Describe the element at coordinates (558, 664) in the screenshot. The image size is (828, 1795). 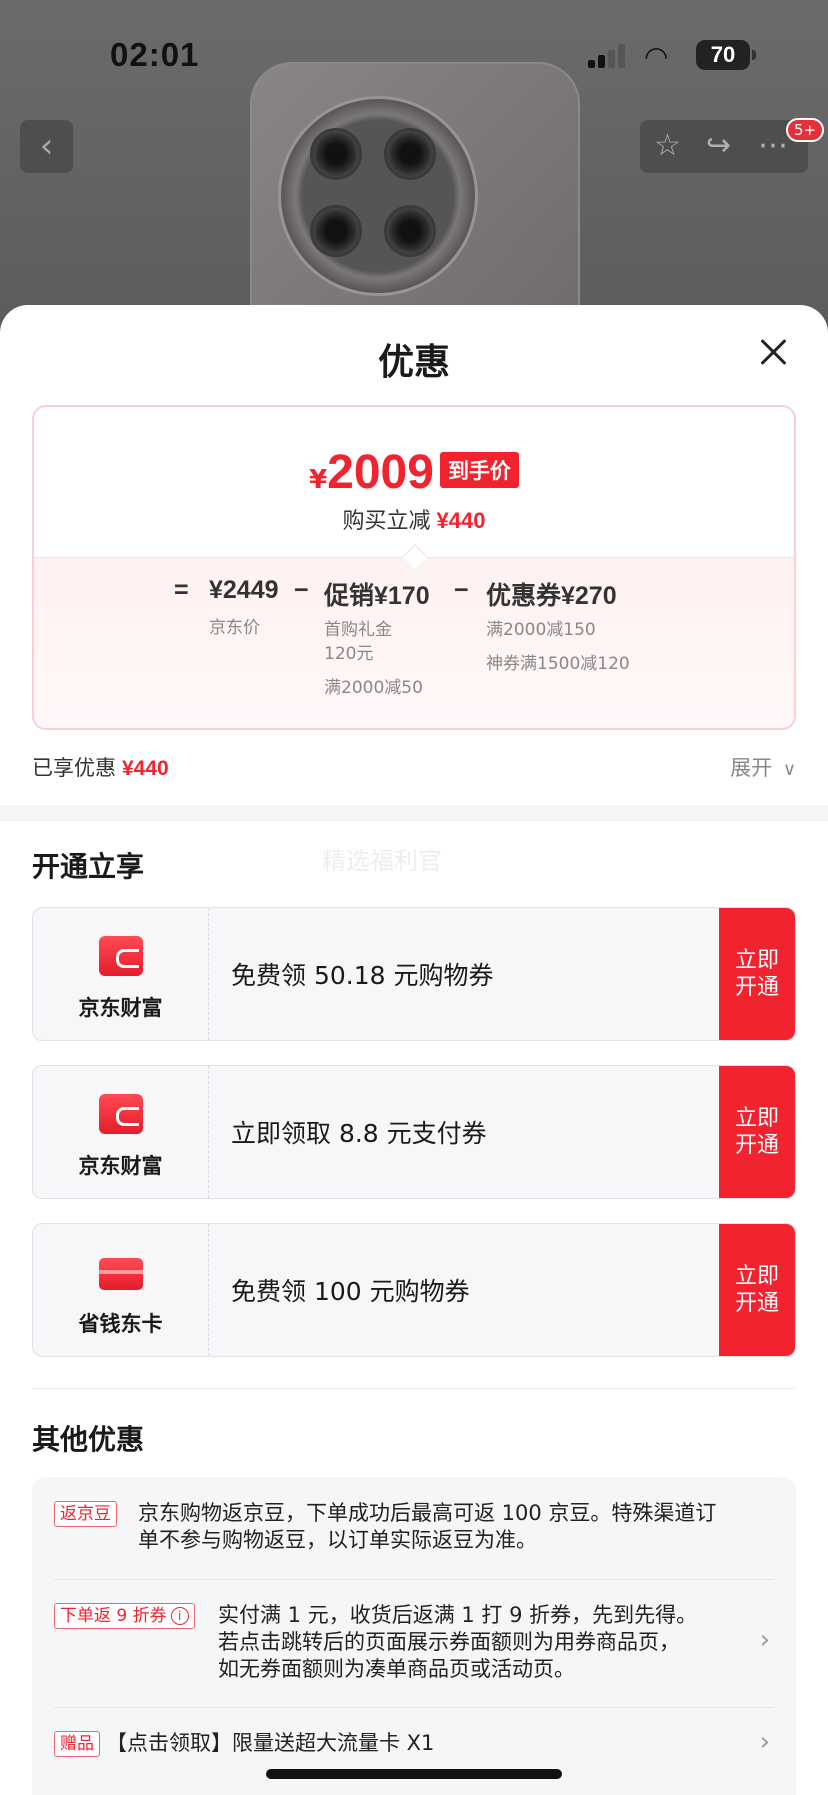
I see `coupon-detail-2: 神券满1500减120` at that location.